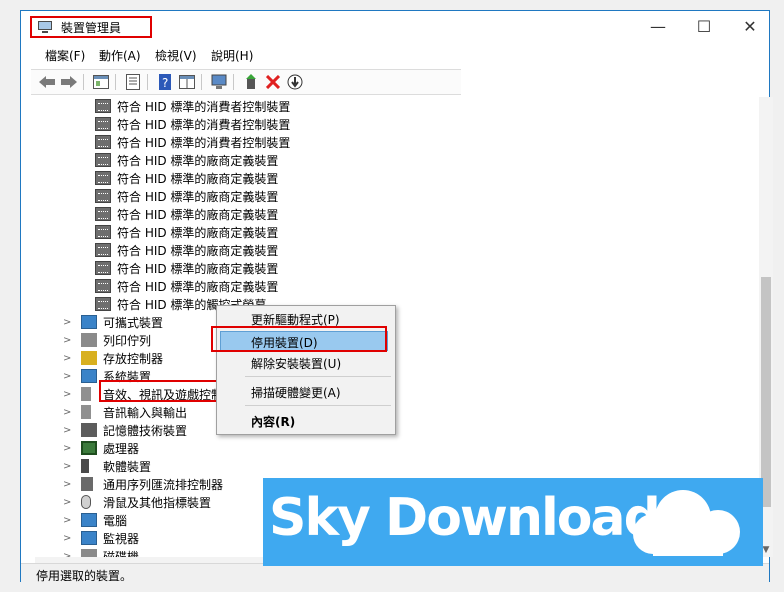 The image size is (784, 592). Describe the element at coordinates (65, 55) in the screenshot. I see `menu-file: 檔案(F)` at that location.